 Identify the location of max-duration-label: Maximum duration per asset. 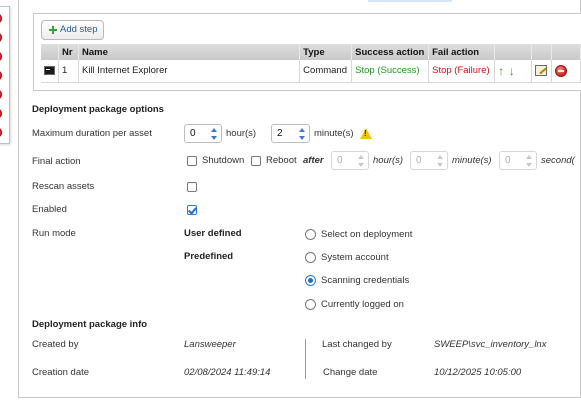
(92, 133).